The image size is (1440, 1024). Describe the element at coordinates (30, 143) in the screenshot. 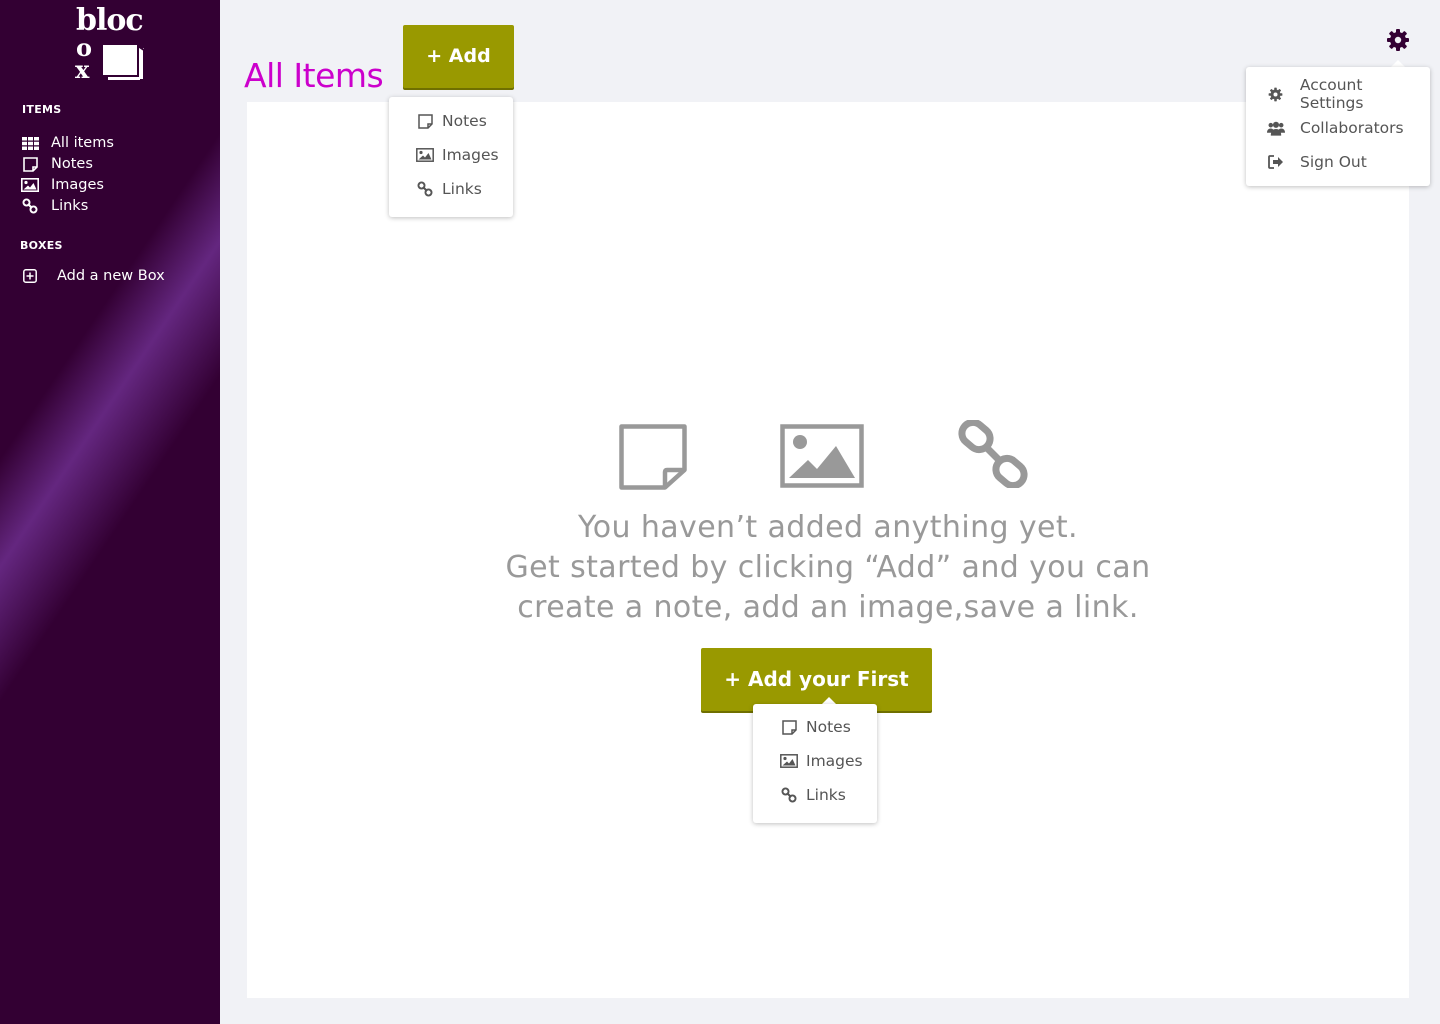

I see `grid-icon` at that location.